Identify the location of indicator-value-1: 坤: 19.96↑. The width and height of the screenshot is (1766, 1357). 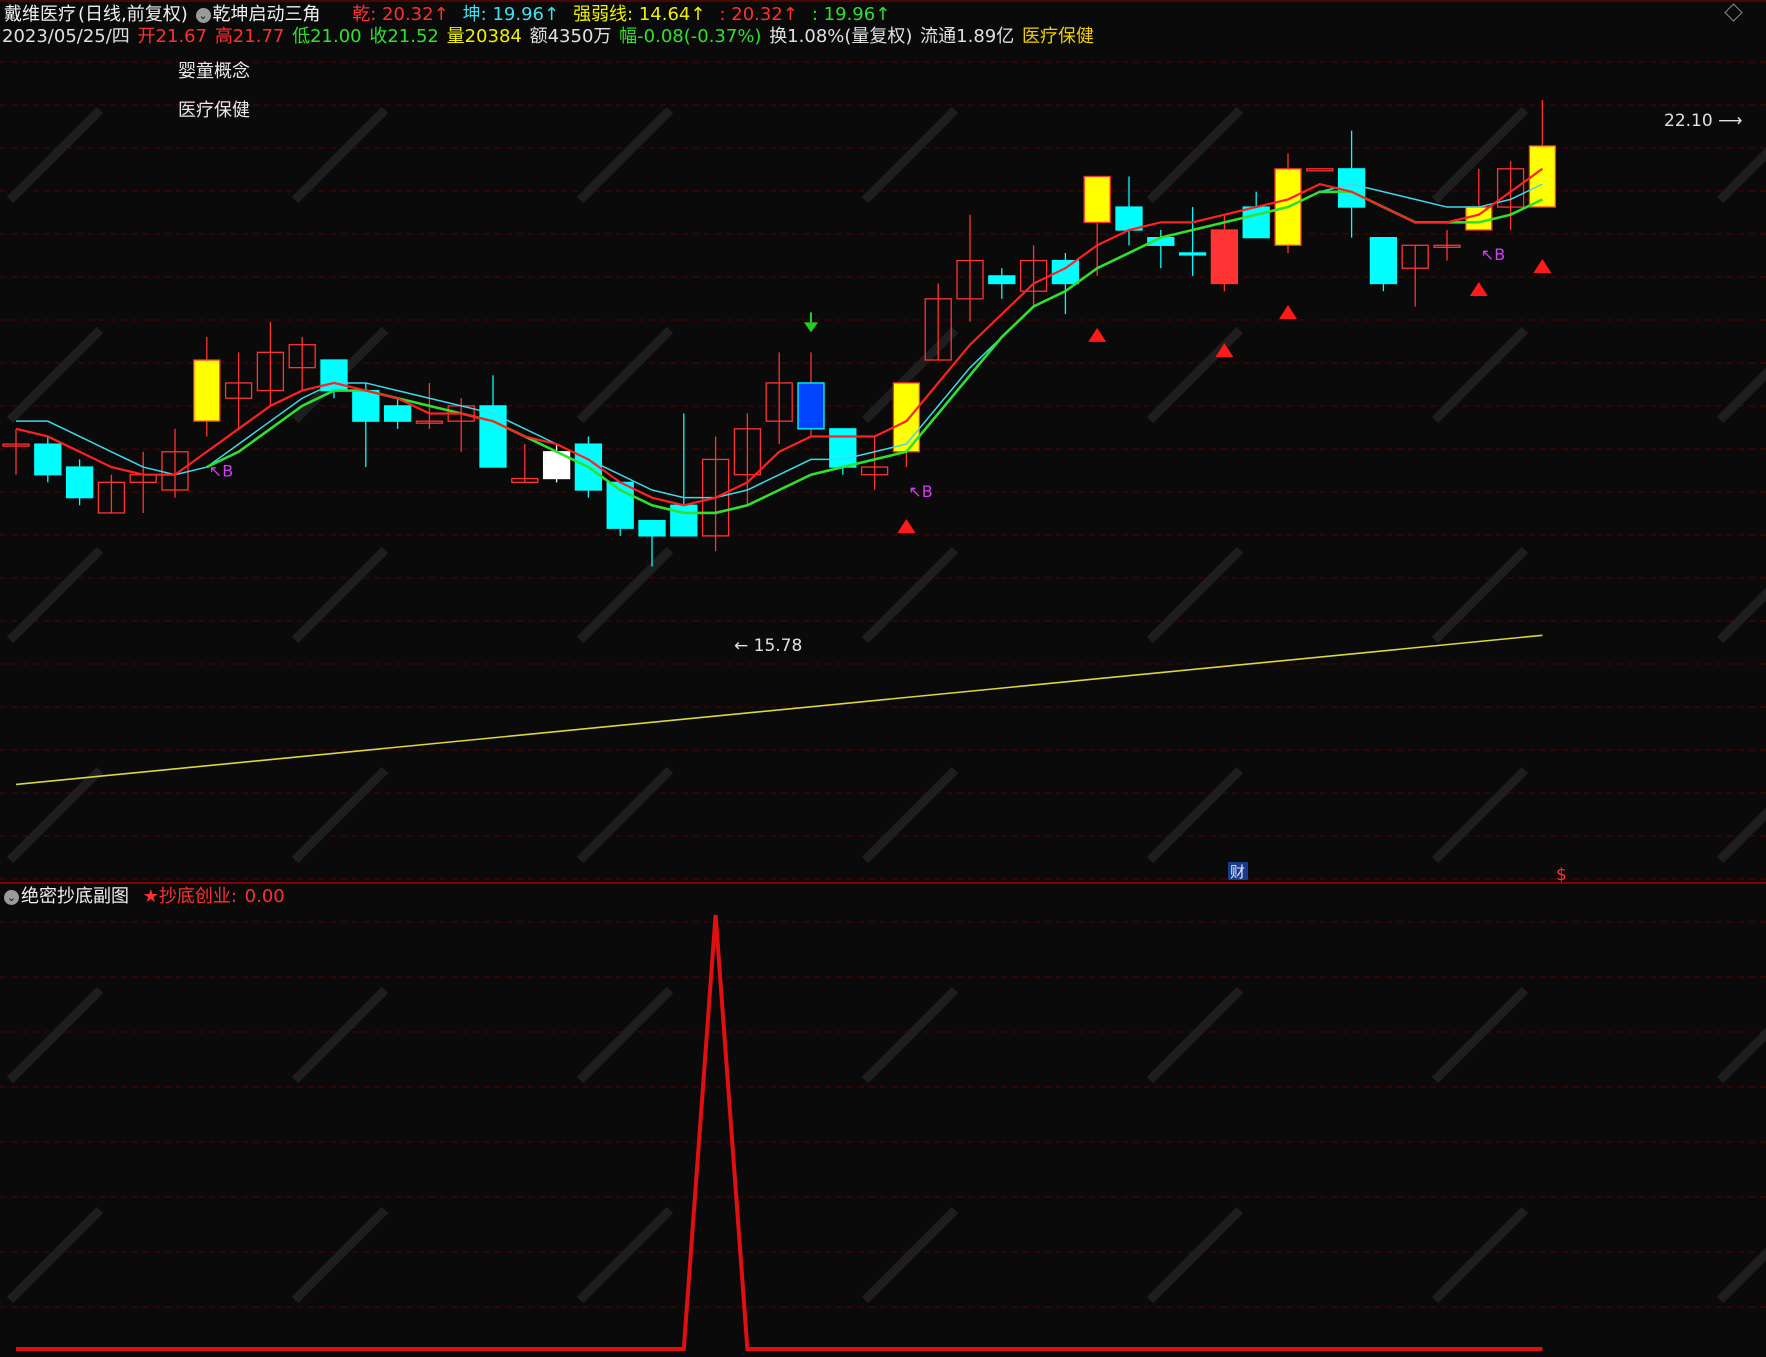
(511, 14).